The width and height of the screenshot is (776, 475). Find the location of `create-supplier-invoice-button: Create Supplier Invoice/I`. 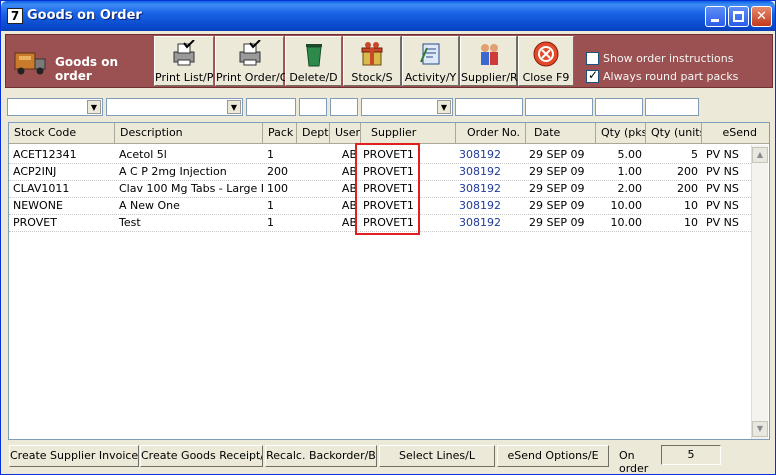

create-supplier-invoice-button: Create Supplier Invoice/I is located at coordinates (74, 456).